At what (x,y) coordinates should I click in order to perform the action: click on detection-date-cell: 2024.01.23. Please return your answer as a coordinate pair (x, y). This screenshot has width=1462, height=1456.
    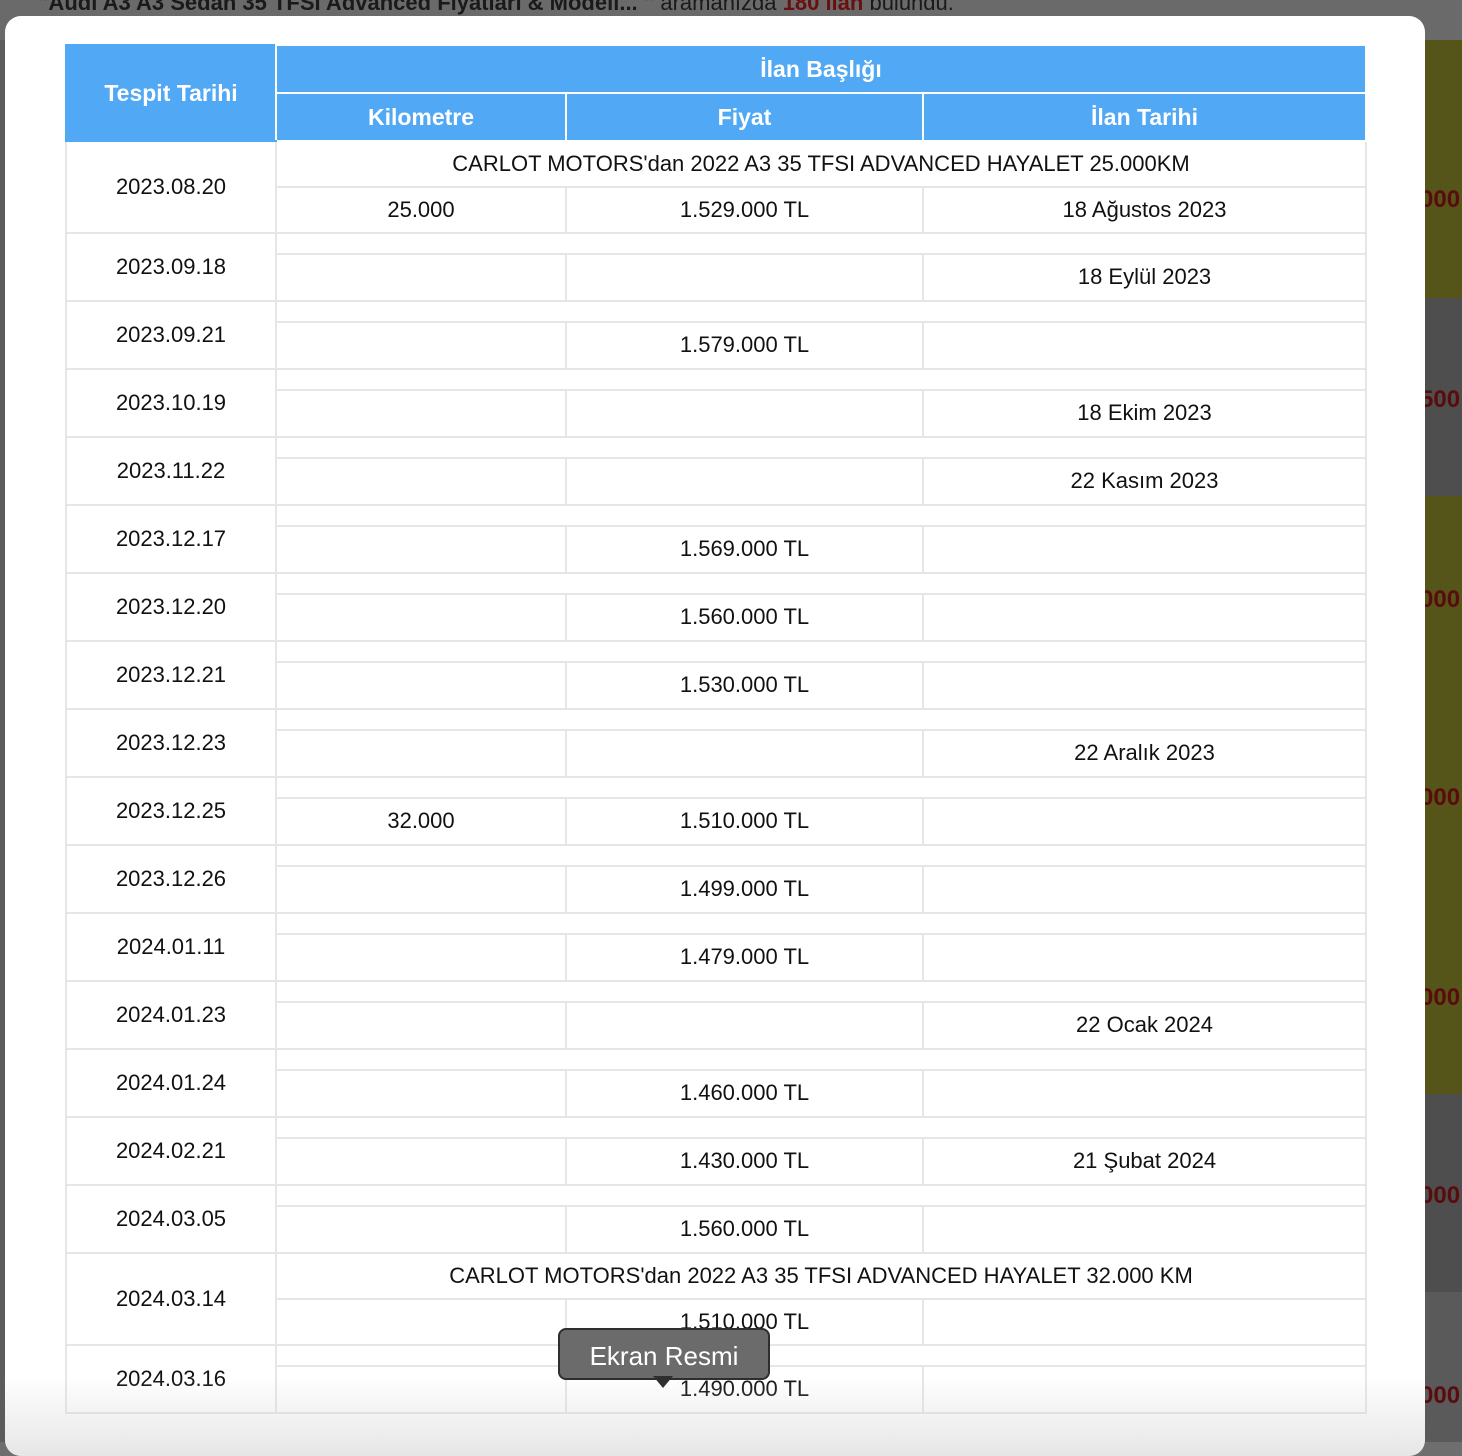
    Looking at the image, I should click on (171, 1015).